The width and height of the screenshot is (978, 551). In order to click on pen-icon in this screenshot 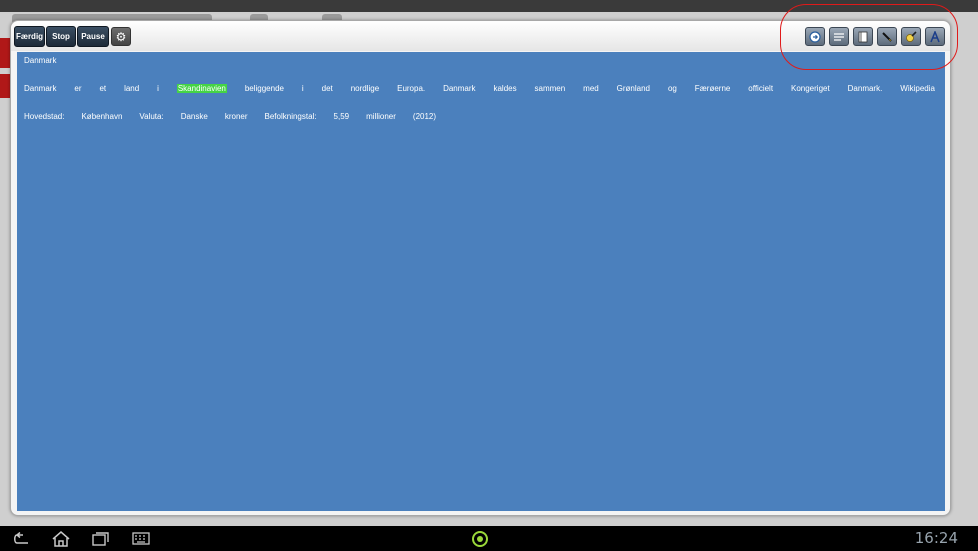, I will do `click(887, 36)`.